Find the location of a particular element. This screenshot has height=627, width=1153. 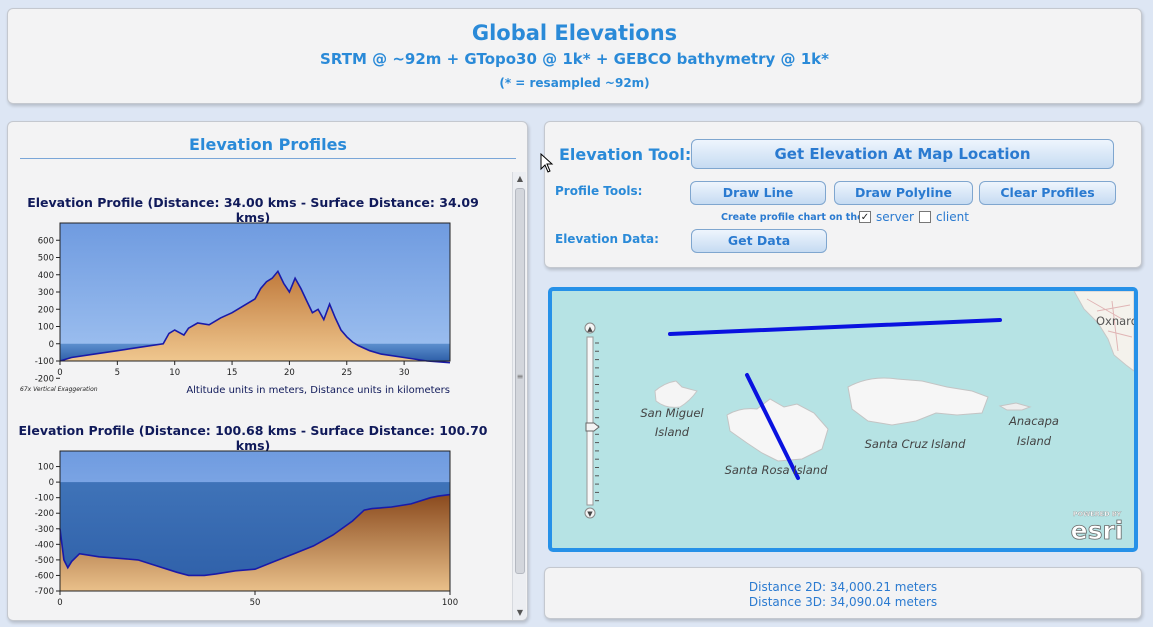

elevation-profile-chart-2: 1000-100-200-300-400-500-600-7000 50 100 is located at coordinates (246, 529).